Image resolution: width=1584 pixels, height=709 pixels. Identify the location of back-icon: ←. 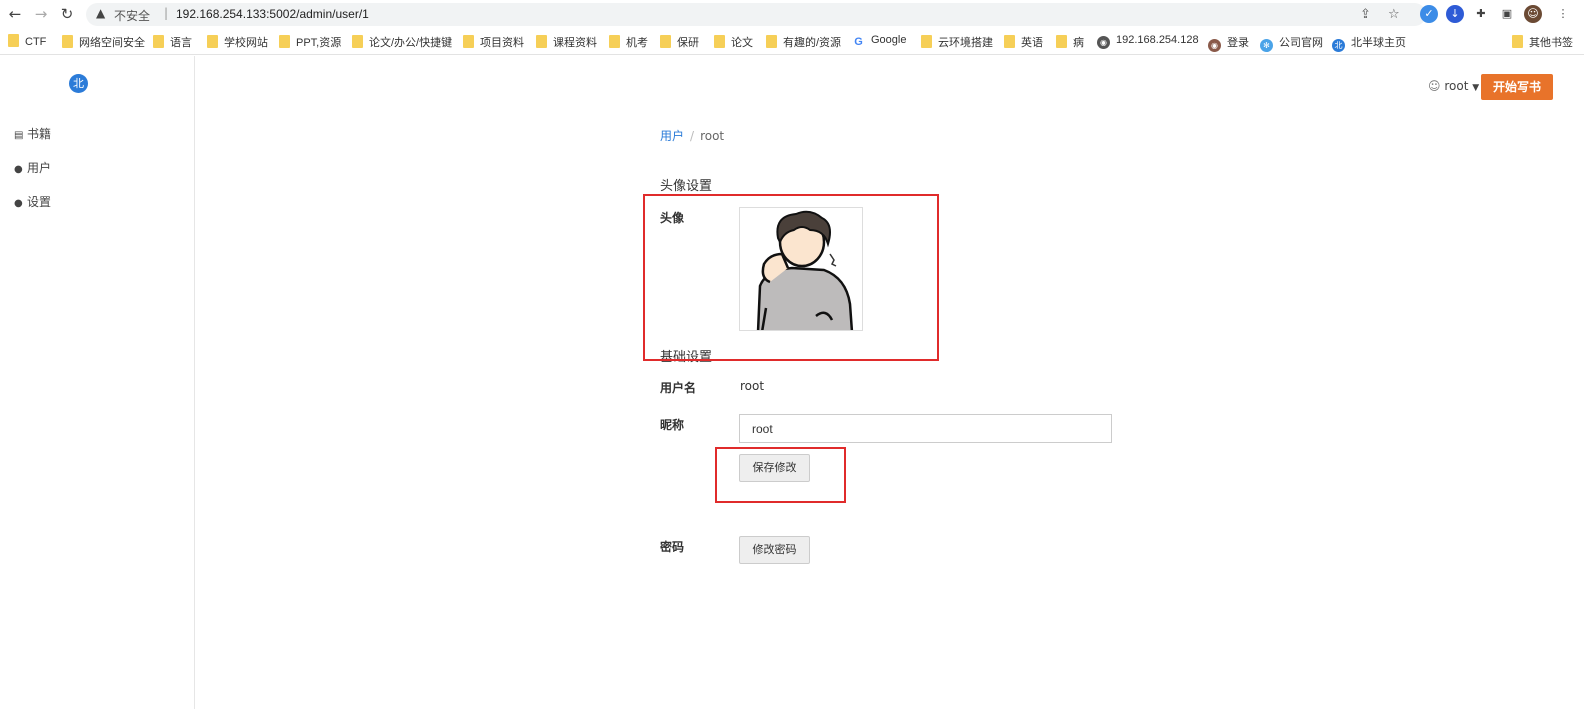
(15, 14).